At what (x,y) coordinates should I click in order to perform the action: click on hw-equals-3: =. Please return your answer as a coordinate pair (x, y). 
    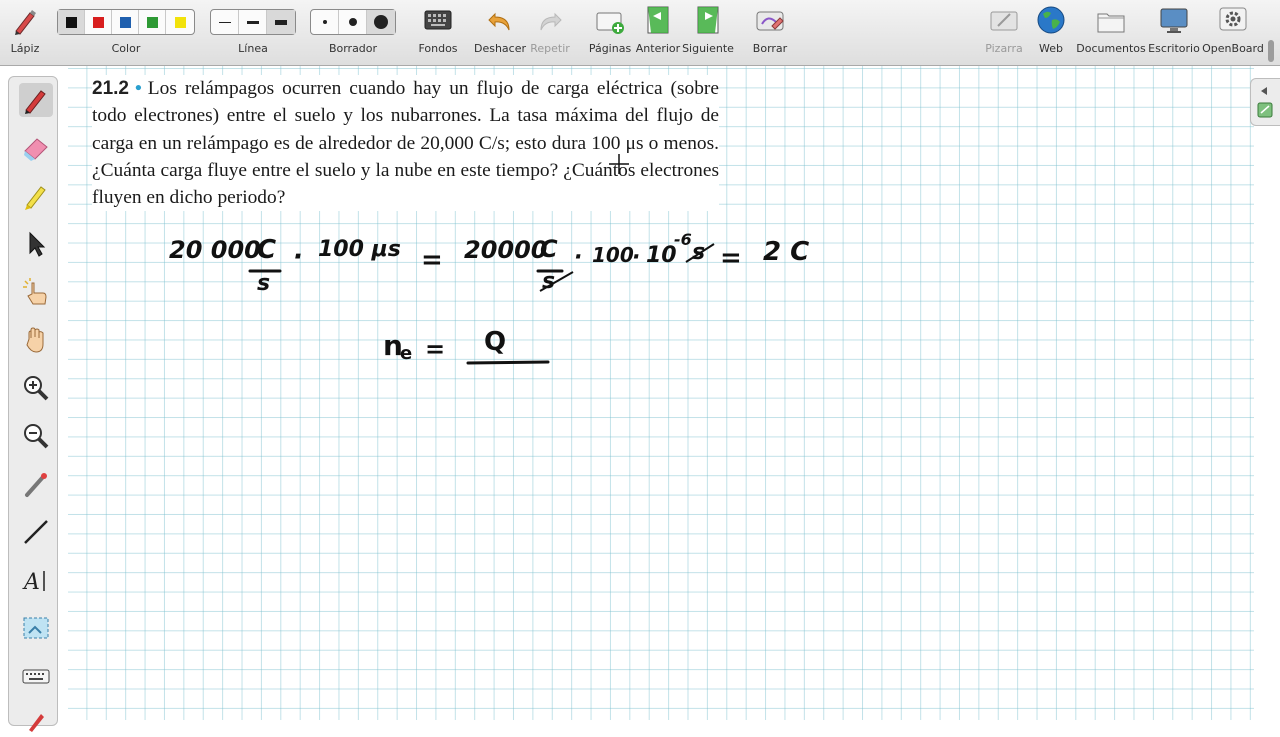
    Looking at the image, I should click on (435, 349).